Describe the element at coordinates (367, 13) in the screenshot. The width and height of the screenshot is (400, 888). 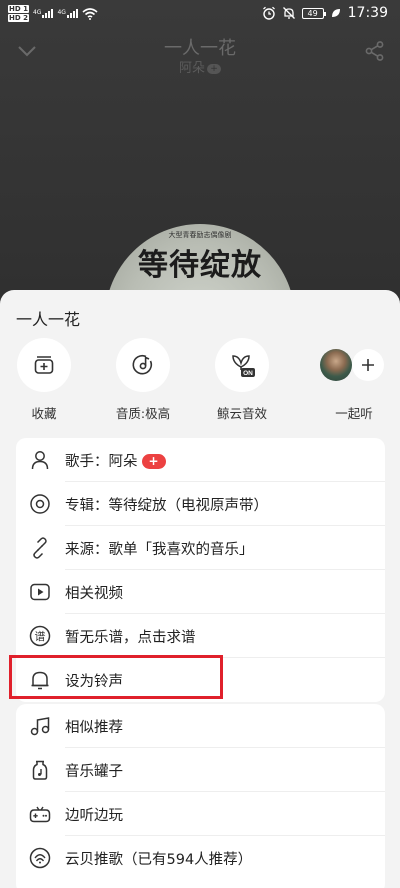
I see `status-time: 17:39` at that location.